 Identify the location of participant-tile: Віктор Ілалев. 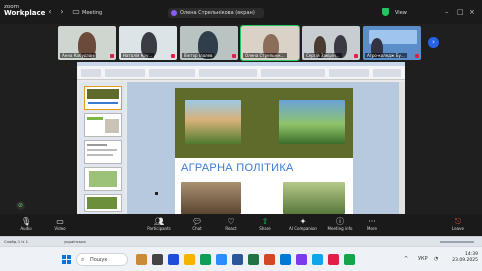
(209, 43).